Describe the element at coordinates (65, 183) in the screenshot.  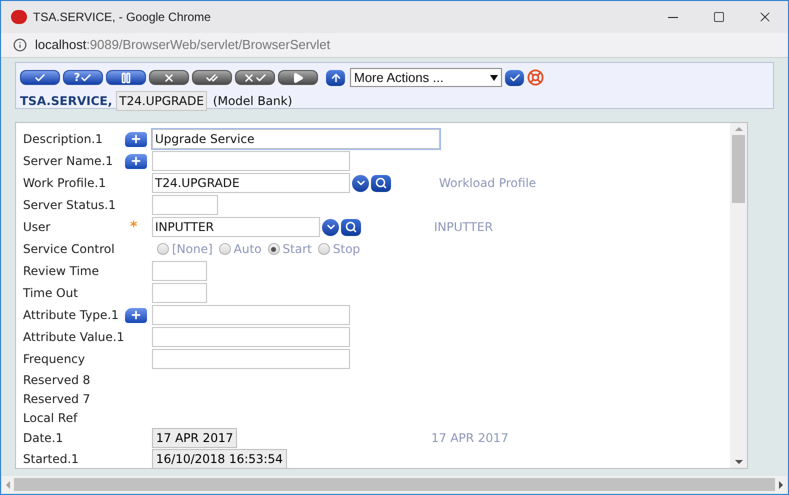
I see `field-label: Work Profile.1` at that location.